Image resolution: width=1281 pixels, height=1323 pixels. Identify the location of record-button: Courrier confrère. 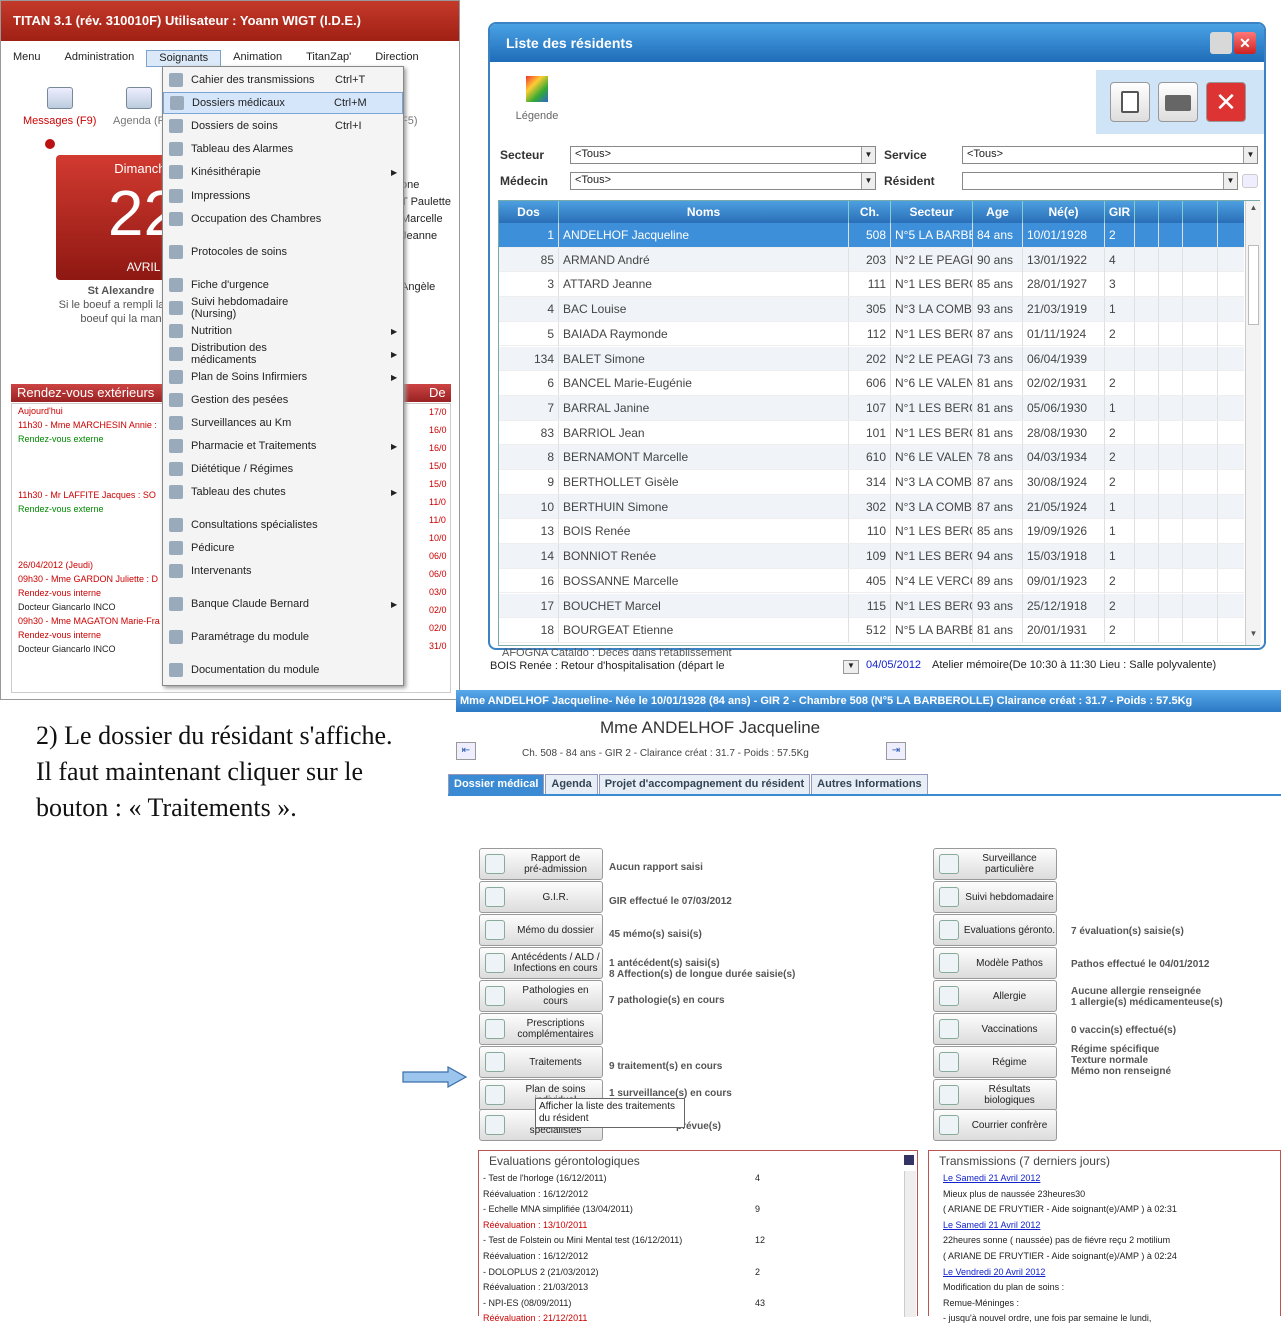
(995, 1125).